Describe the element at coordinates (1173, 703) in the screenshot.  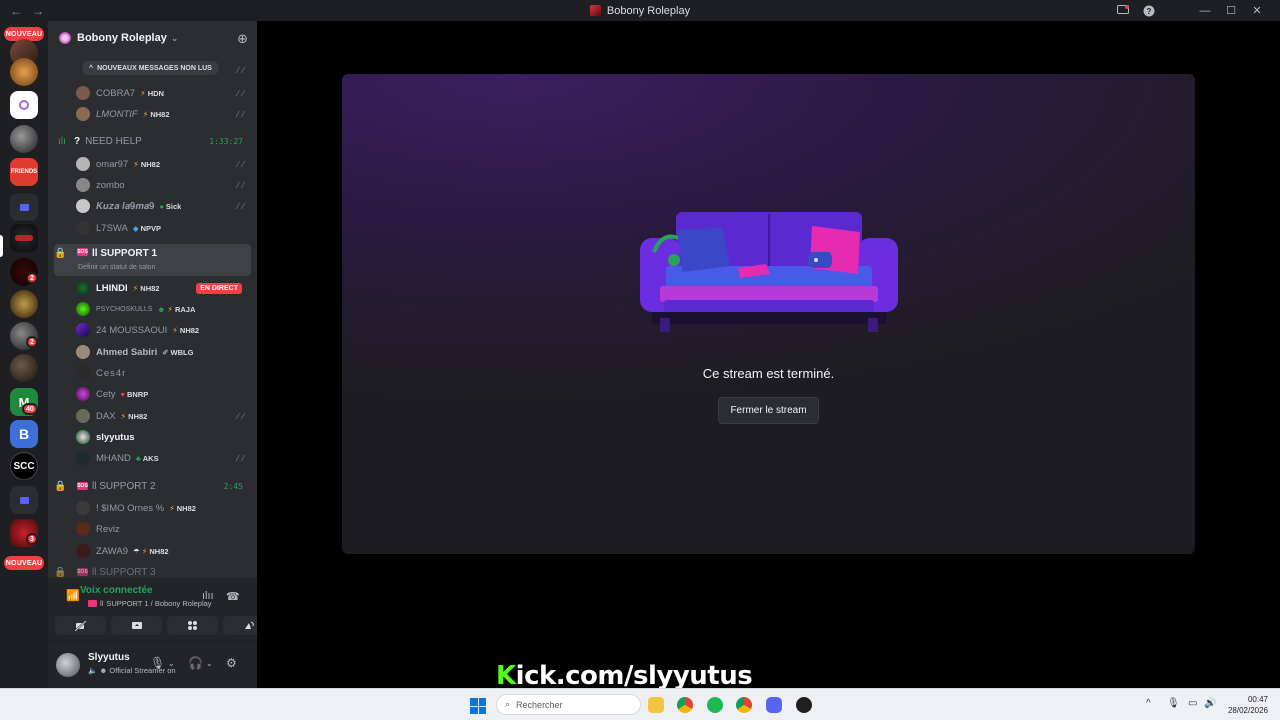
I see `microphone-tray-icon: 🎙` at that location.